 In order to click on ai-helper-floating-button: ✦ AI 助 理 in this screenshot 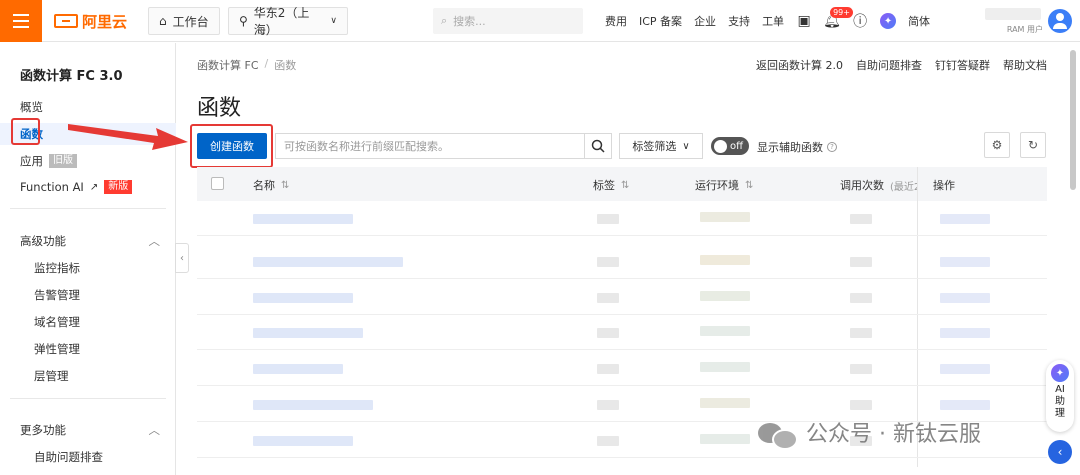, I will do `click(1060, 396)`.